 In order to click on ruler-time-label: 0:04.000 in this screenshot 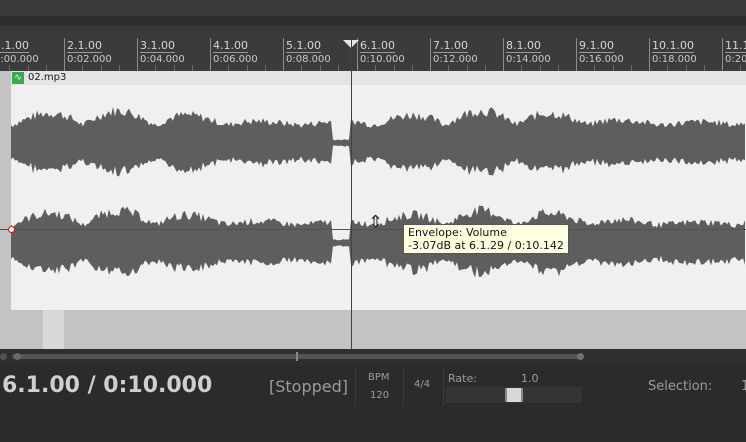, I will do `click(162, 59)`.